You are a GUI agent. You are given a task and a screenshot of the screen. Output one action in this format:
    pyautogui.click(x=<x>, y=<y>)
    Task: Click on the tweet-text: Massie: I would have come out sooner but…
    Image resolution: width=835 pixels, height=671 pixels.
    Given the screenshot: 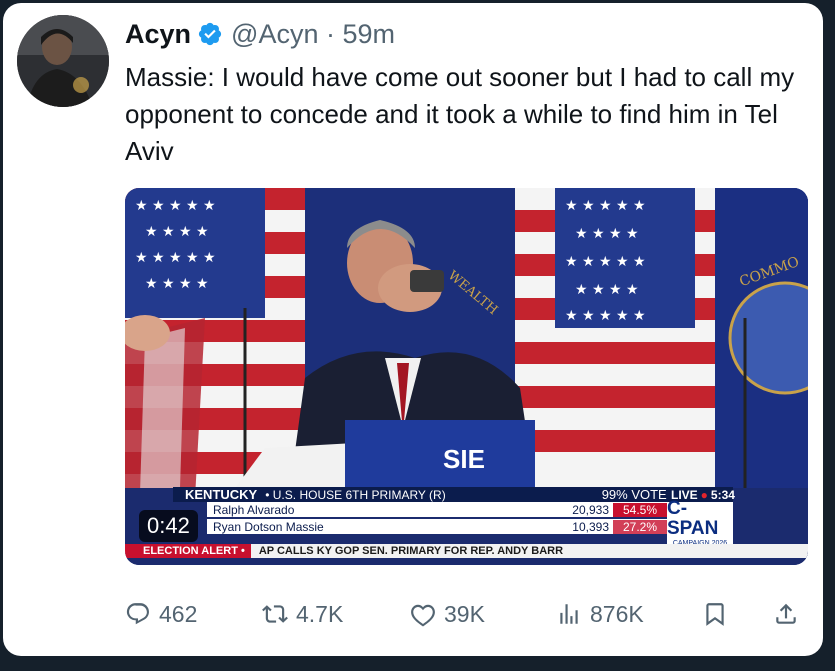 What is the action you would take?
    pyautogui.click(x=460, y=114)
    